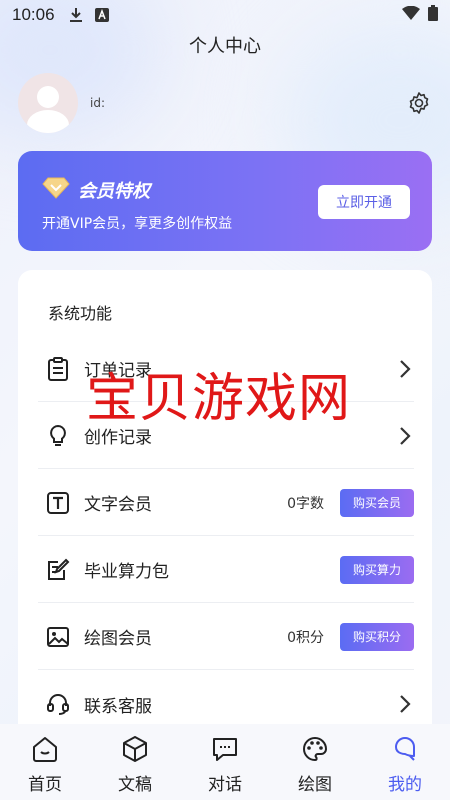 This screenshot has height=800, width=450. Describe the element at coordinates (225, 785) in the screenshot. I see `tab-label: 对话` at that location.